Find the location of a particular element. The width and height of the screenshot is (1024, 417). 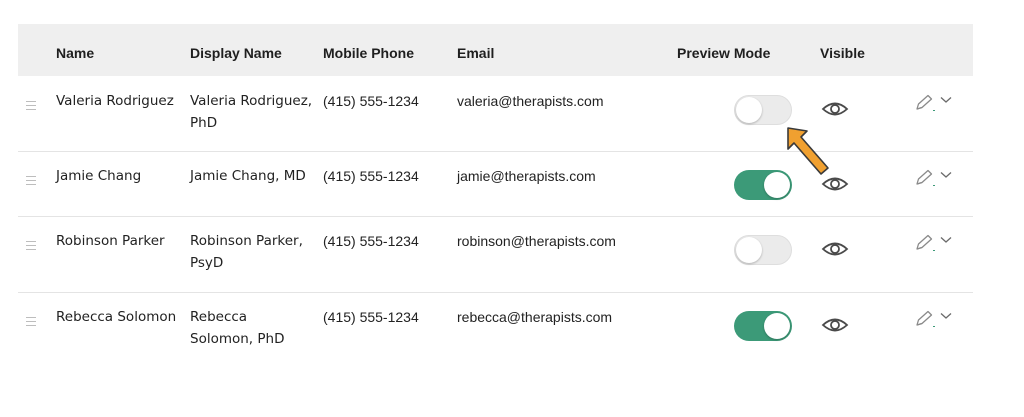

row-display-name-line1: Jamie Chang, MD is located at coordinates (248, 176).